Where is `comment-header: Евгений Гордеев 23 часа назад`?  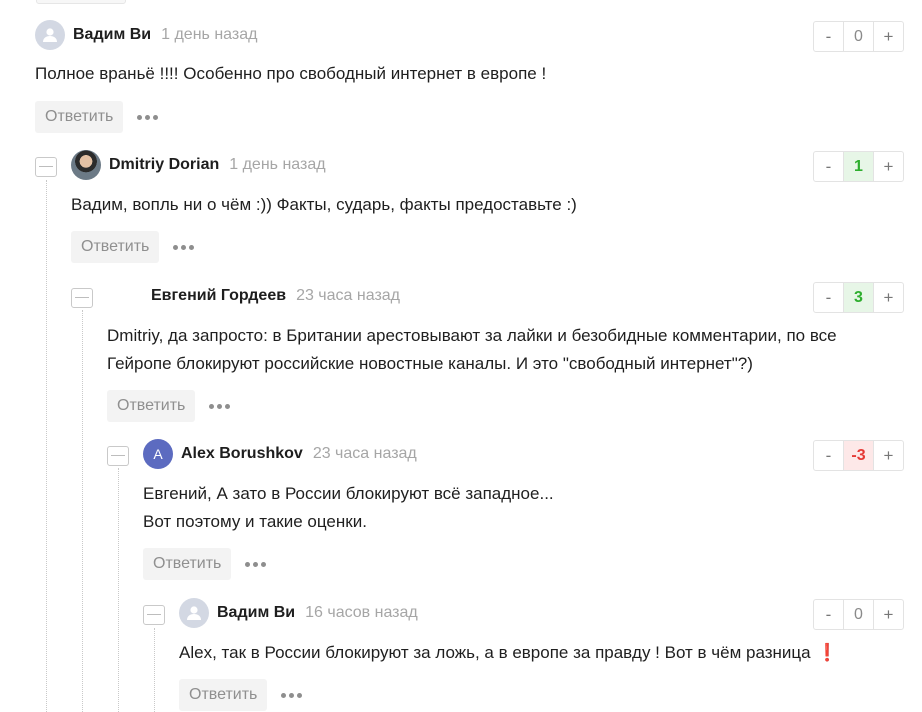 comment-header: Евгений Гордеев 23 часа назад is located at coordinates (253, 296).